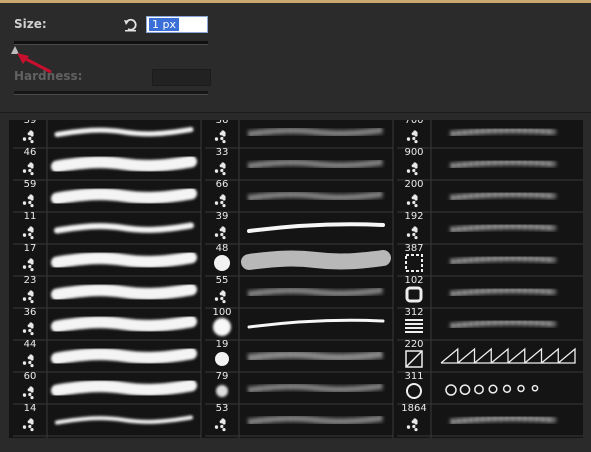  What do you see at coordinates (111, 43) in the screenshot?
I see `size-slider-track` at bounding box center [111, 43].